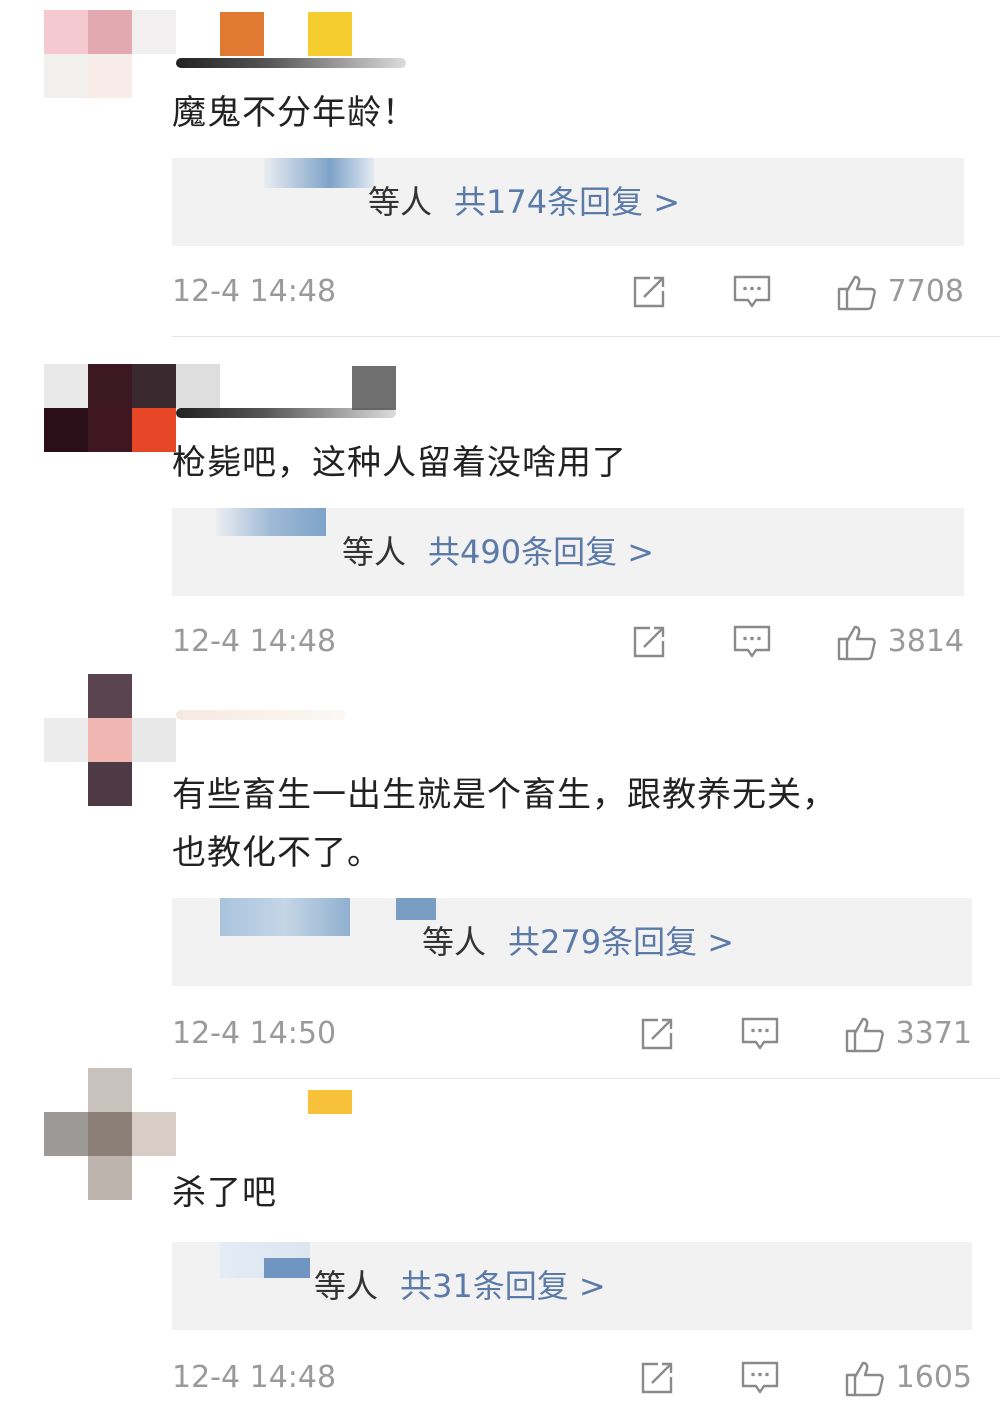 This screenshot has height=1421, width=1000. I want to click on like-button: 1605, so click(908, 1378).